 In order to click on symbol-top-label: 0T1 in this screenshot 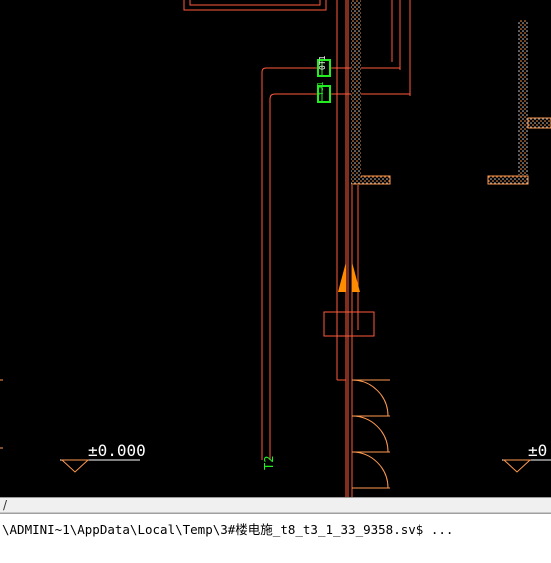, I will do `click(322, 62)`.